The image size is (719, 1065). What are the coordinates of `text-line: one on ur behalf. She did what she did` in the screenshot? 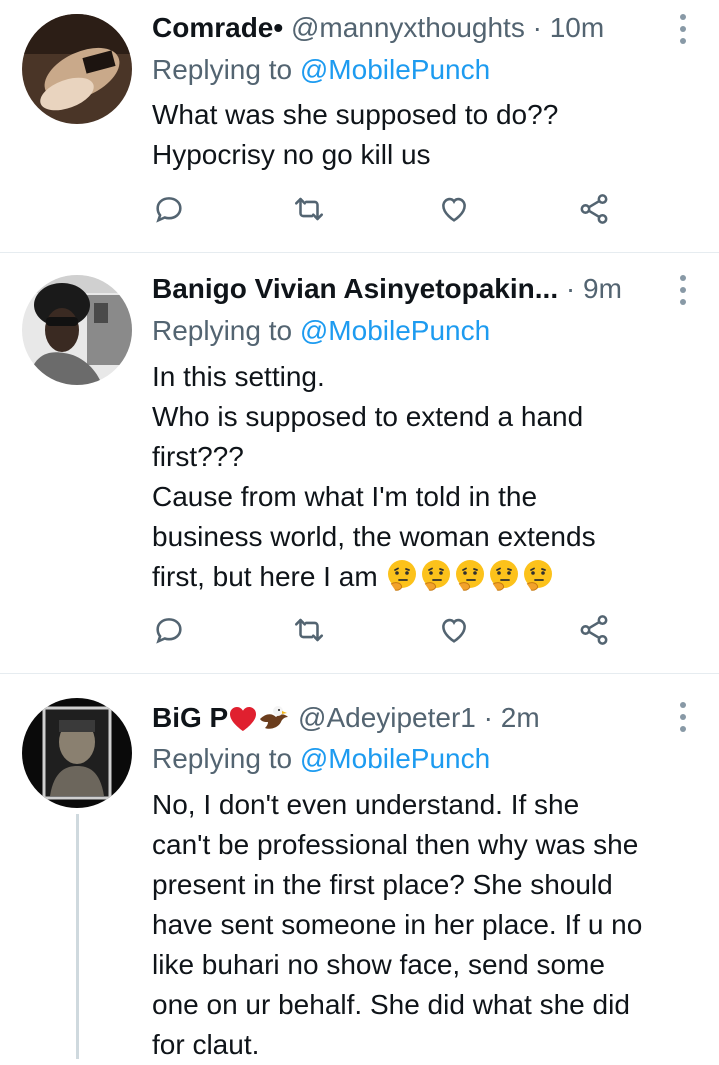 It's located at (391, 1004).